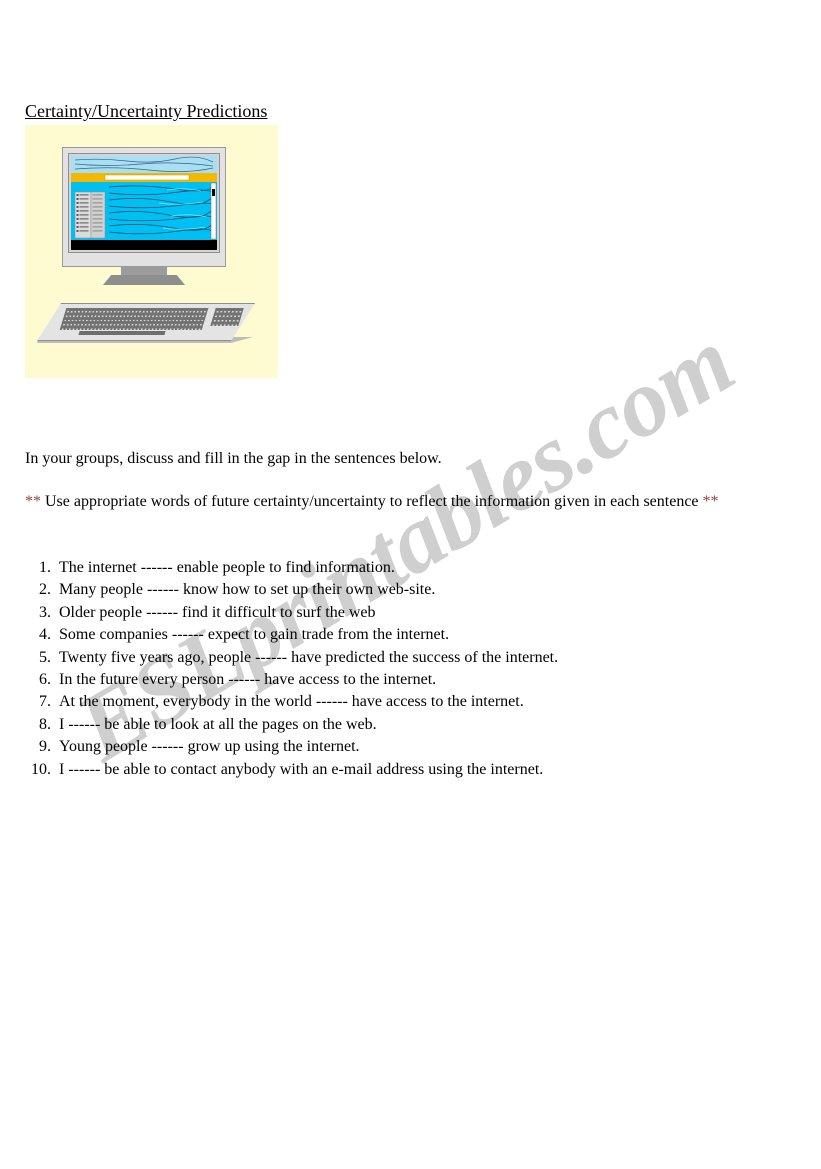 This screenshot has width=821, height=1169. What do you see at coordinates (227, 317) in the screenshot?
I see `keyboard-numpad-keys-icon` at bounding box center [227, 317].